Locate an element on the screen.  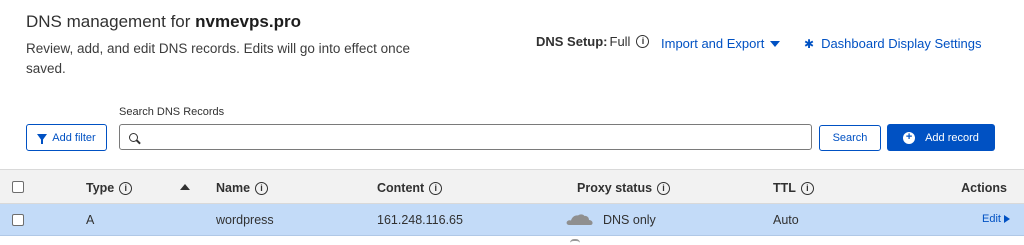
import-export-label: Import and Export is located at coordinates (712, 43).